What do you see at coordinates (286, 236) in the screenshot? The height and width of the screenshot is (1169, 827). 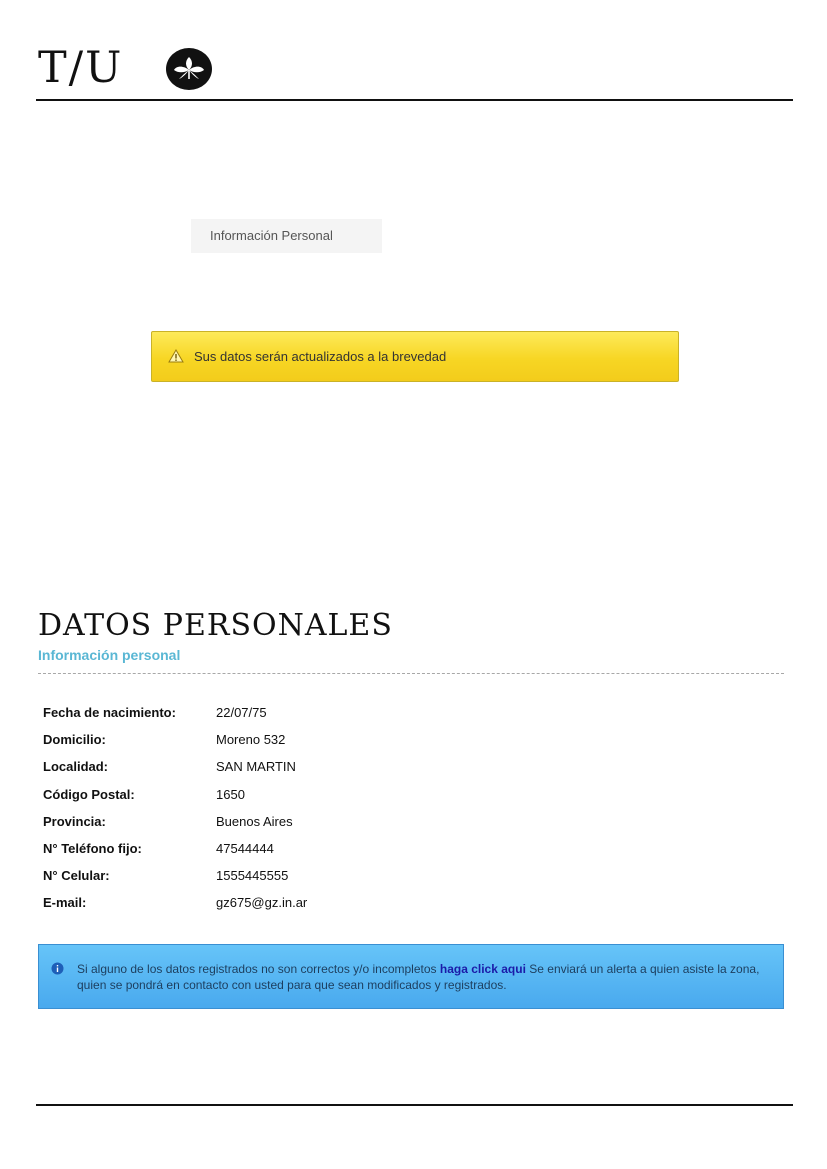 I see `tab-informacion-personal: Información Personal` at bounding box center [286, 236].